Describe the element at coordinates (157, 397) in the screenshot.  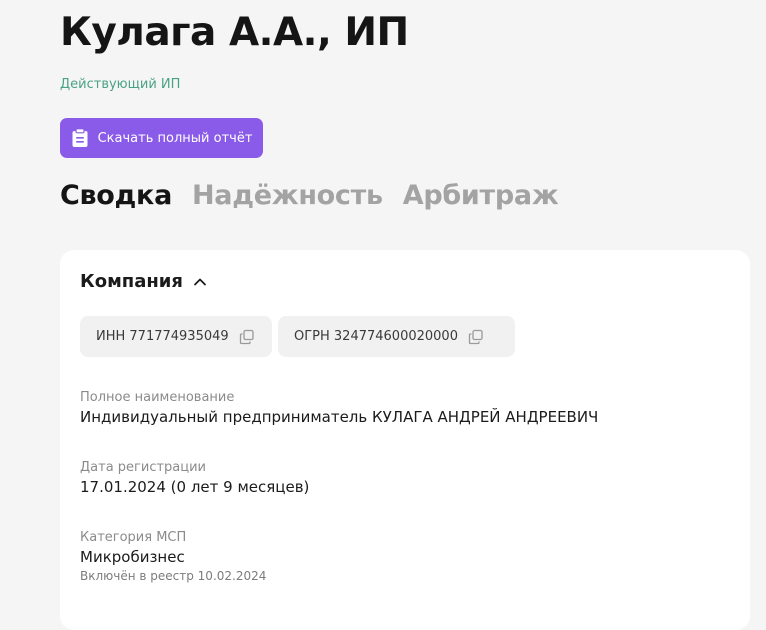
I see `full-name-label: Полное наименование` at that location.